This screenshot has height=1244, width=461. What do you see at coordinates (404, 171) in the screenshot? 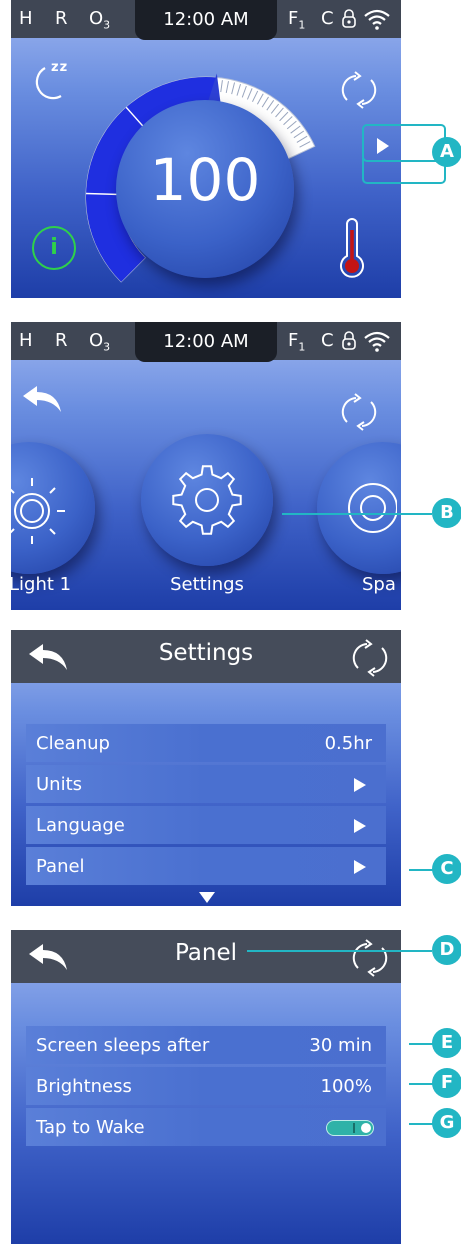
I see `callout-a-frame-bottom` at bounding box center [404, 171].